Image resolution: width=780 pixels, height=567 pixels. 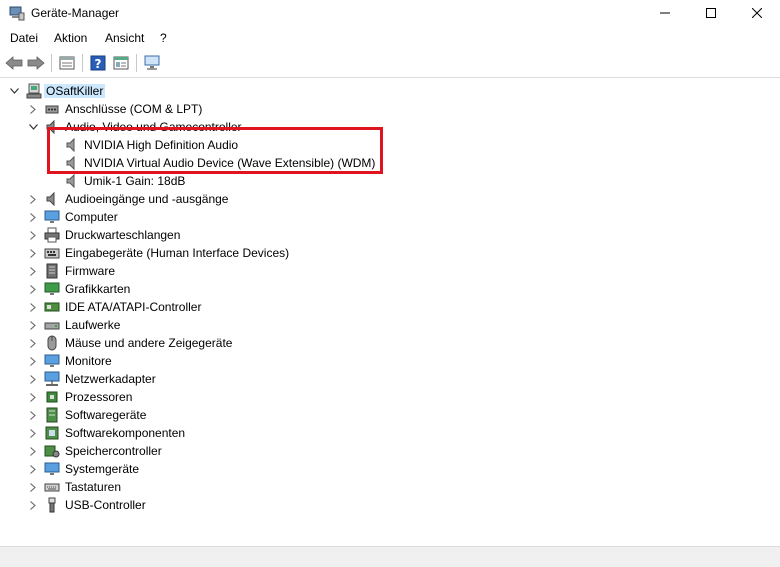 What do you see at coordinates (121, 63) in the screenshot?
I see `console-icon` at bounding box center [121, 63].